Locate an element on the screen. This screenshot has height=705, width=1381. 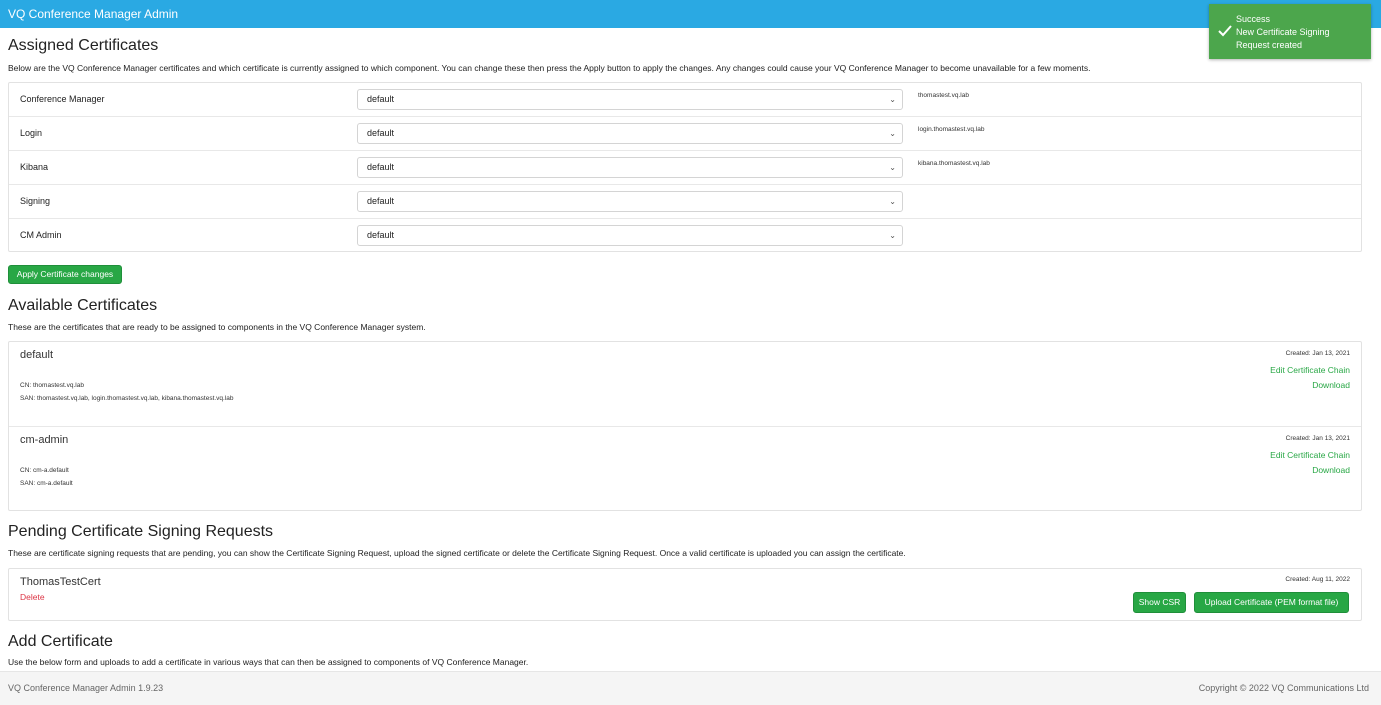
delete-link: Delete is located at coordinates (32, 597).